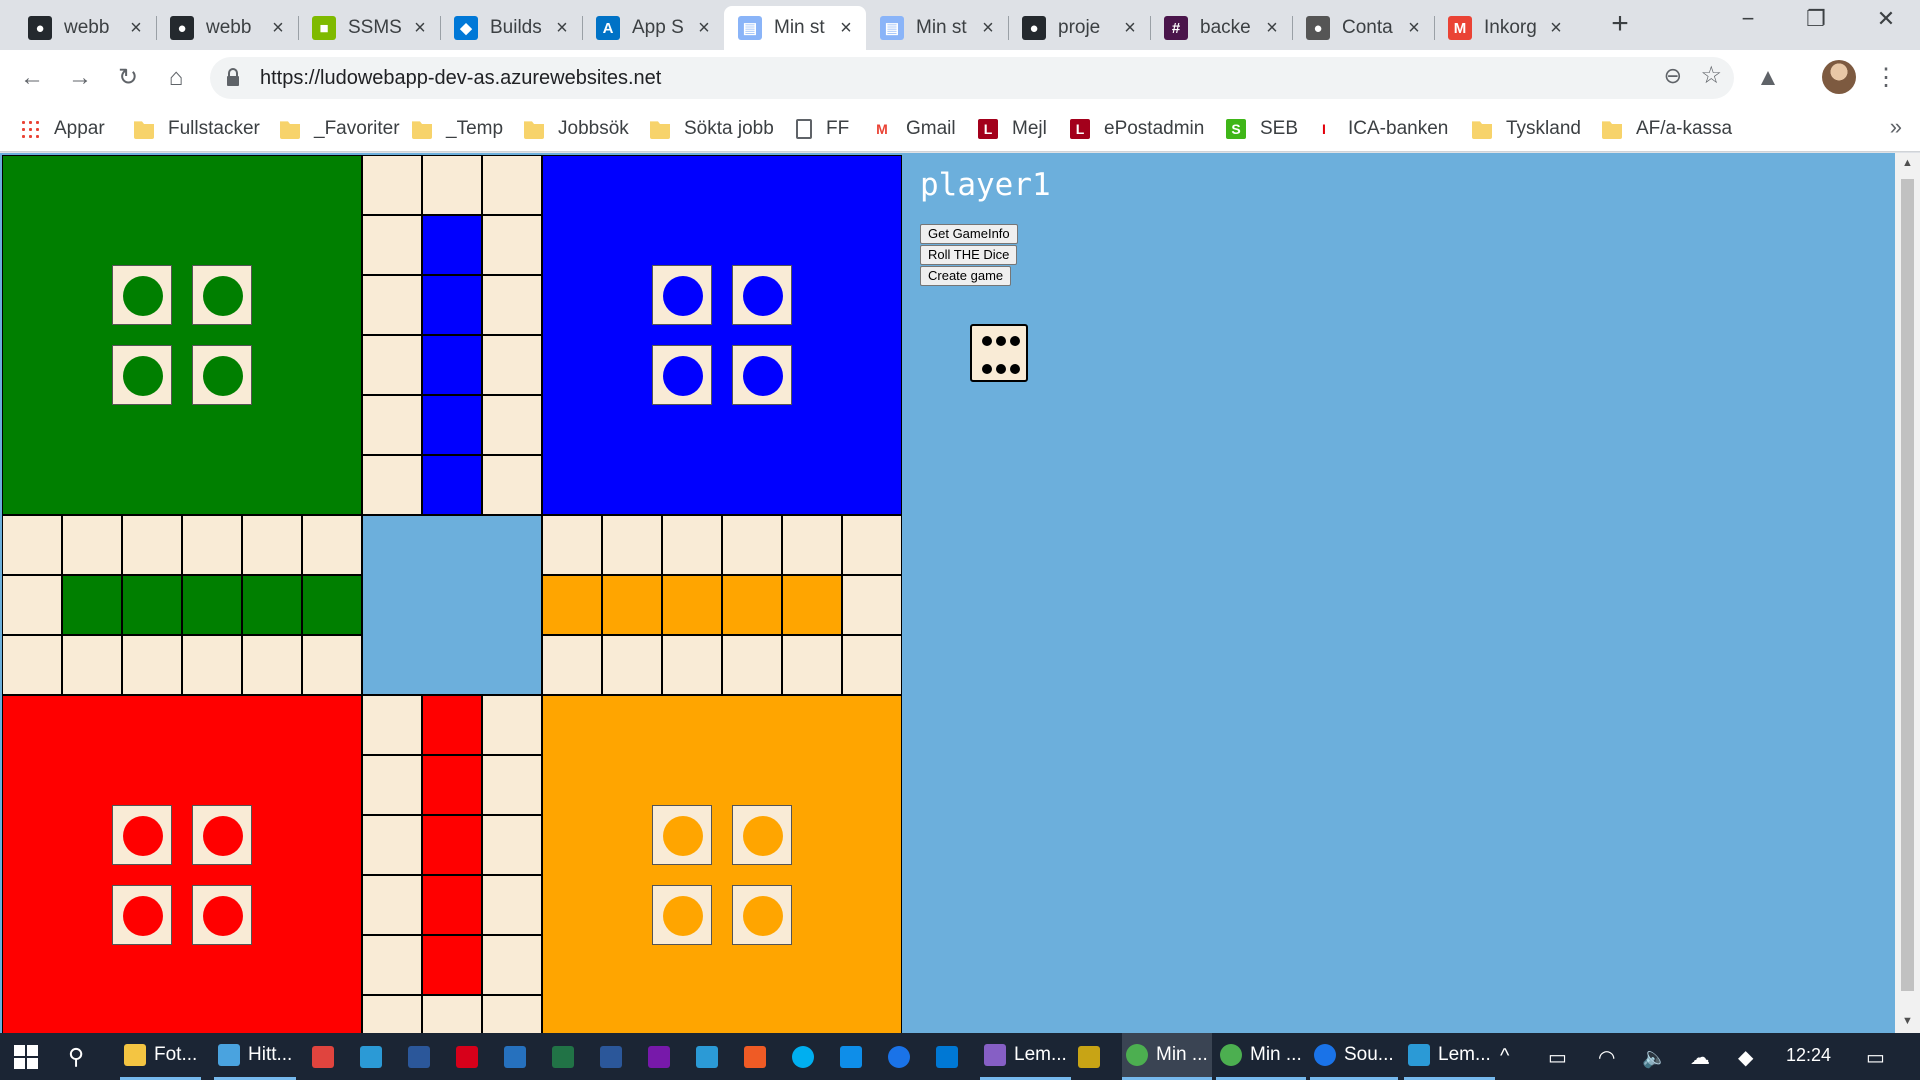 Image resolution: width=1920 pixels, height=1080 pixels. What do you see at coordinates (1667, 129) in the screenshot?
I see `bookmark-item: AF/a-kassa` at bounding box center [1667, 129].